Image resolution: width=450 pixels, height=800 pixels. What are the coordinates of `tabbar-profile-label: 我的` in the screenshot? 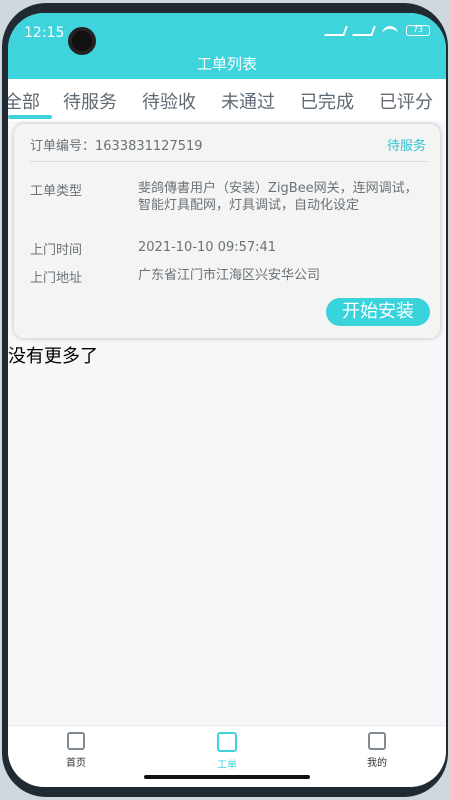 It's located at (377, 763).